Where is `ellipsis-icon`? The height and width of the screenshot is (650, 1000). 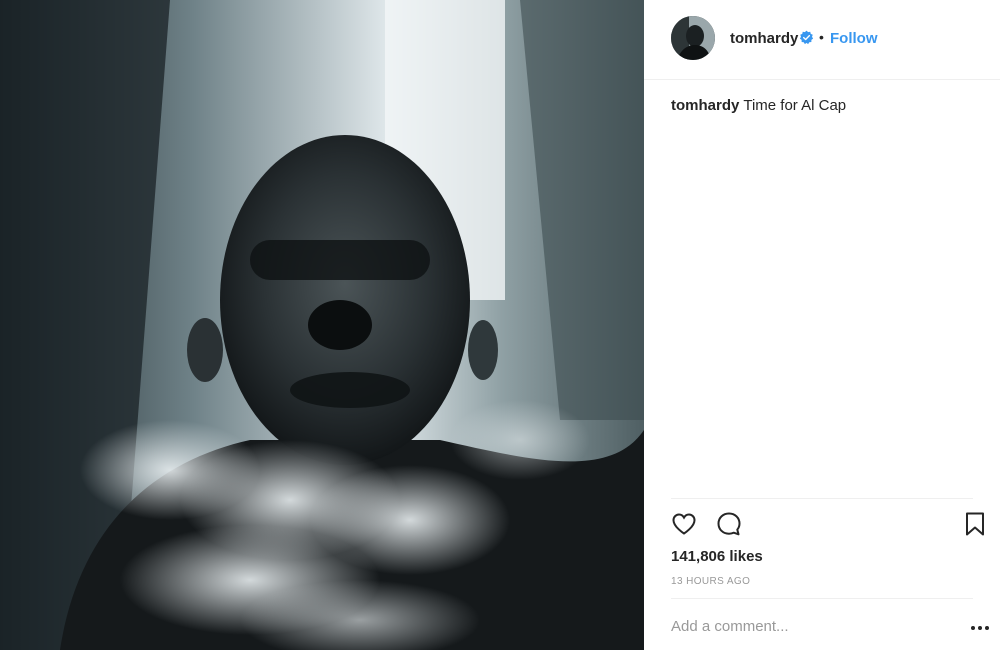
ellipsis-icon is located at coordinates (980, 625).